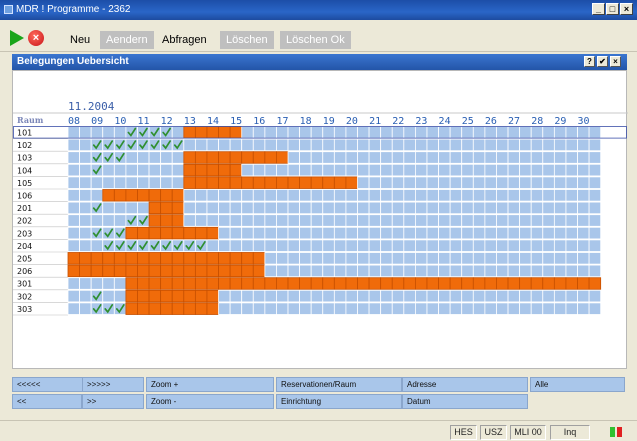 This screenshot has height=441, width=637. What do you see at coordinates (113, 384) in the screenshot?
I see `page-forward-button: >>>>>` at bounding box center [113, 384].